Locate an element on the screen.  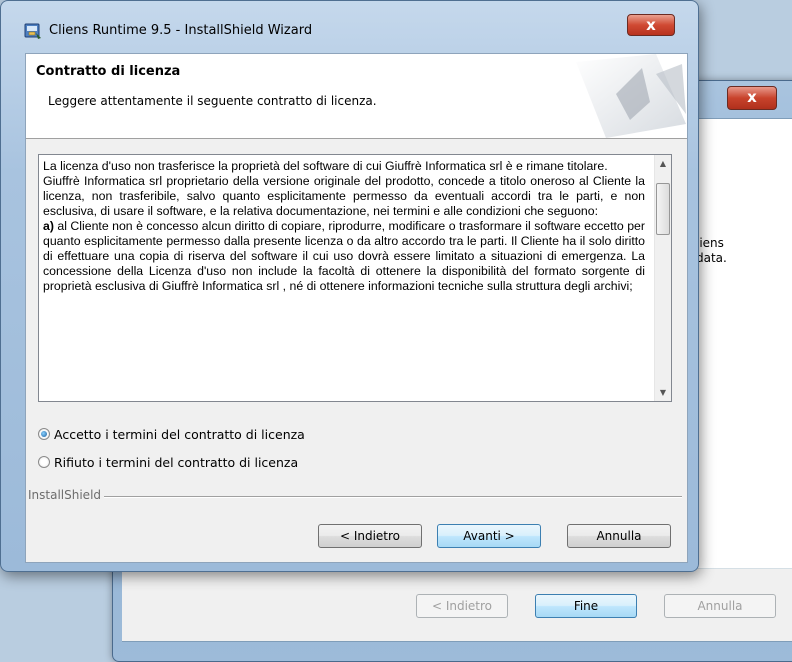
clause-label: a) is located at coordinates (48, 226).